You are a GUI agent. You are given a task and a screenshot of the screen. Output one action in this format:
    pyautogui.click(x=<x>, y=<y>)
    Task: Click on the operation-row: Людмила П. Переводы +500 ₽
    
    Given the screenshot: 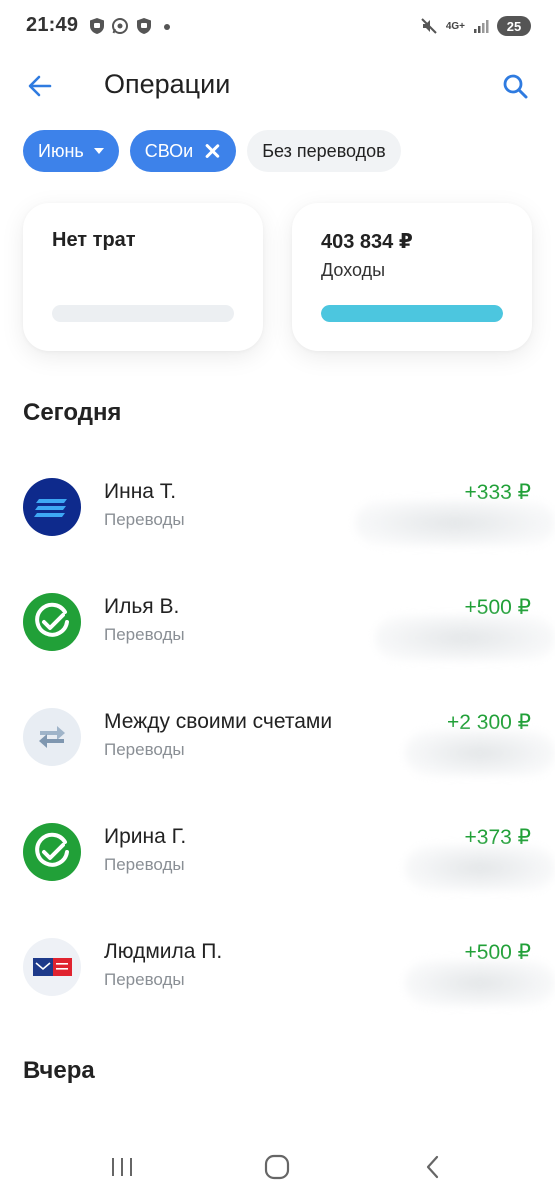 What is the action you would take?
    pyautogui.click(x=277, y=988)
    